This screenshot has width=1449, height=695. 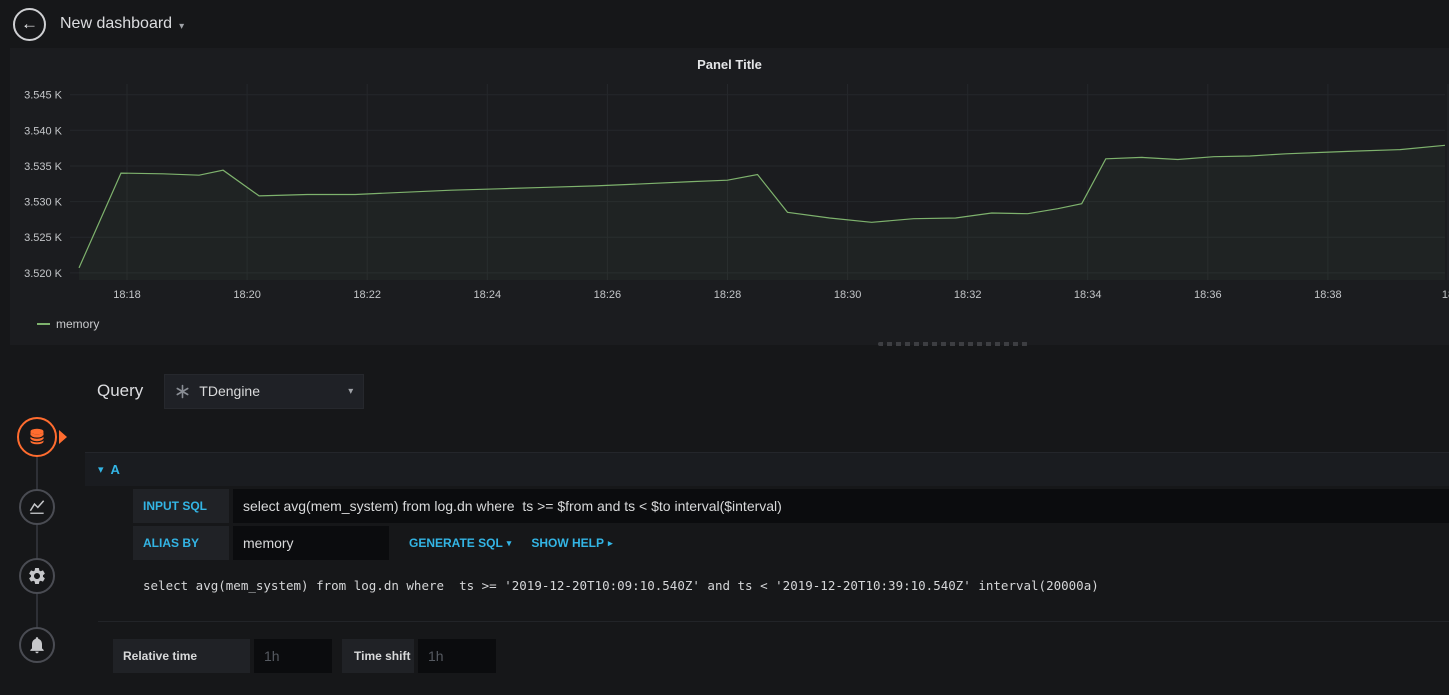 I want to click on svg-text: 3.520 K, so click(x=43, y=274).